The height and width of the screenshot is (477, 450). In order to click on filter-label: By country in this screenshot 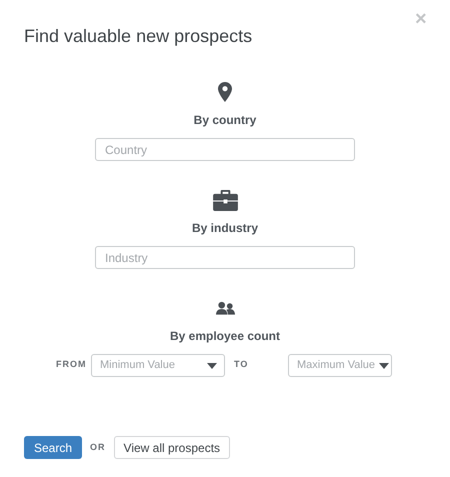, I will do `click(225, 120)`.